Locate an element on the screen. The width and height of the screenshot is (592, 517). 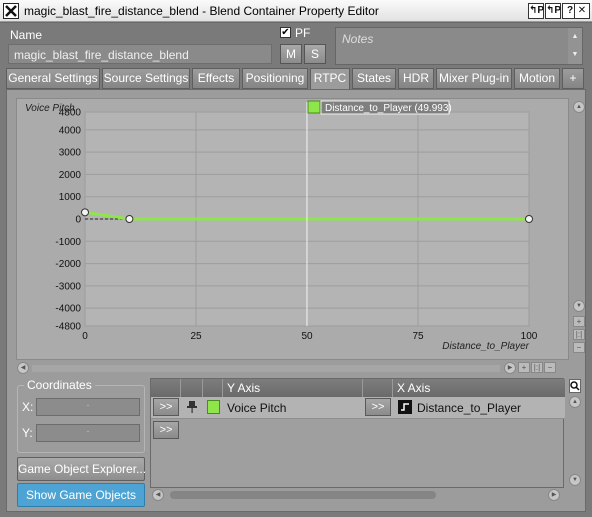
tab-states: States is located at coordinates (374, 78).